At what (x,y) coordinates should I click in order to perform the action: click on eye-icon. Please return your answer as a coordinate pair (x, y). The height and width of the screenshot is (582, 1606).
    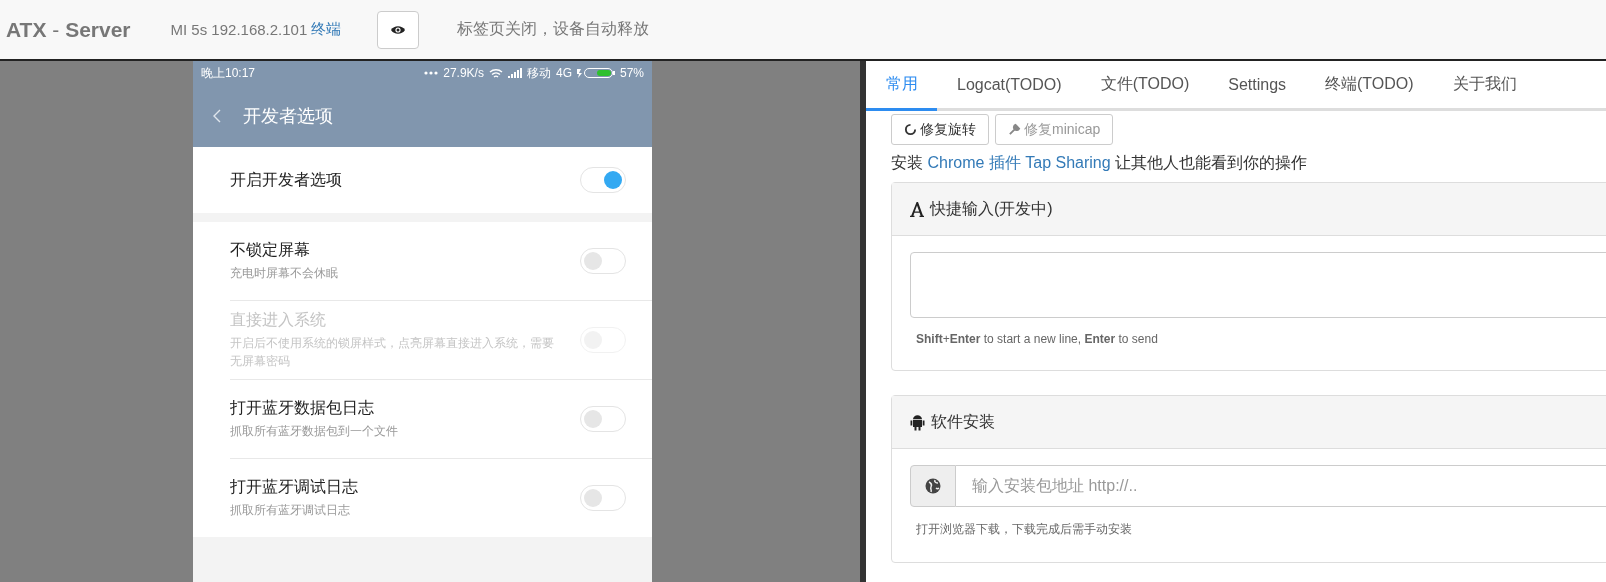
    Looking at the image, I should click on (398, 29).